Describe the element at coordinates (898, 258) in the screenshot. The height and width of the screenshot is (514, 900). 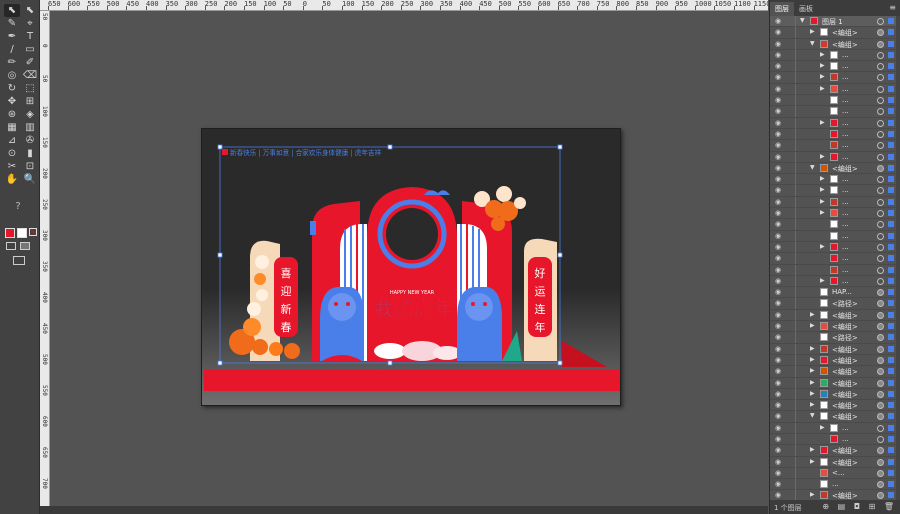
I see `layers-scrollbar` at that location.